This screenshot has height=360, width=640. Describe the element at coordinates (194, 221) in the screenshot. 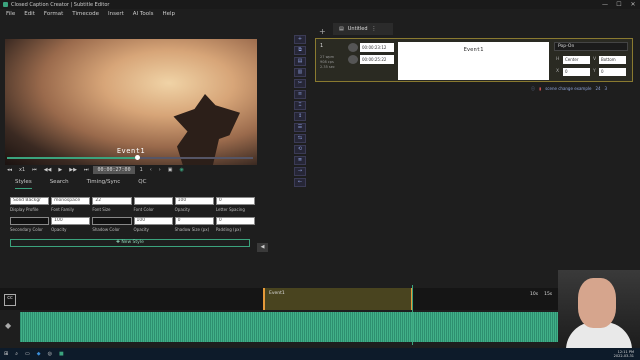

I see `shadow-size-input: 0` at that location.